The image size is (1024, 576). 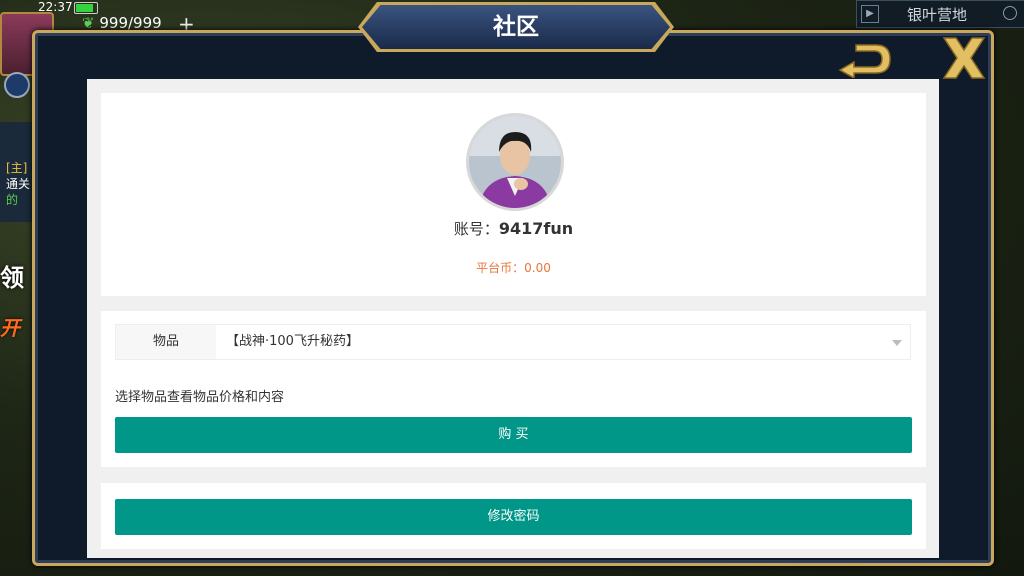 I want to click on quest-line-2: 的, so click(x=12, y=200).